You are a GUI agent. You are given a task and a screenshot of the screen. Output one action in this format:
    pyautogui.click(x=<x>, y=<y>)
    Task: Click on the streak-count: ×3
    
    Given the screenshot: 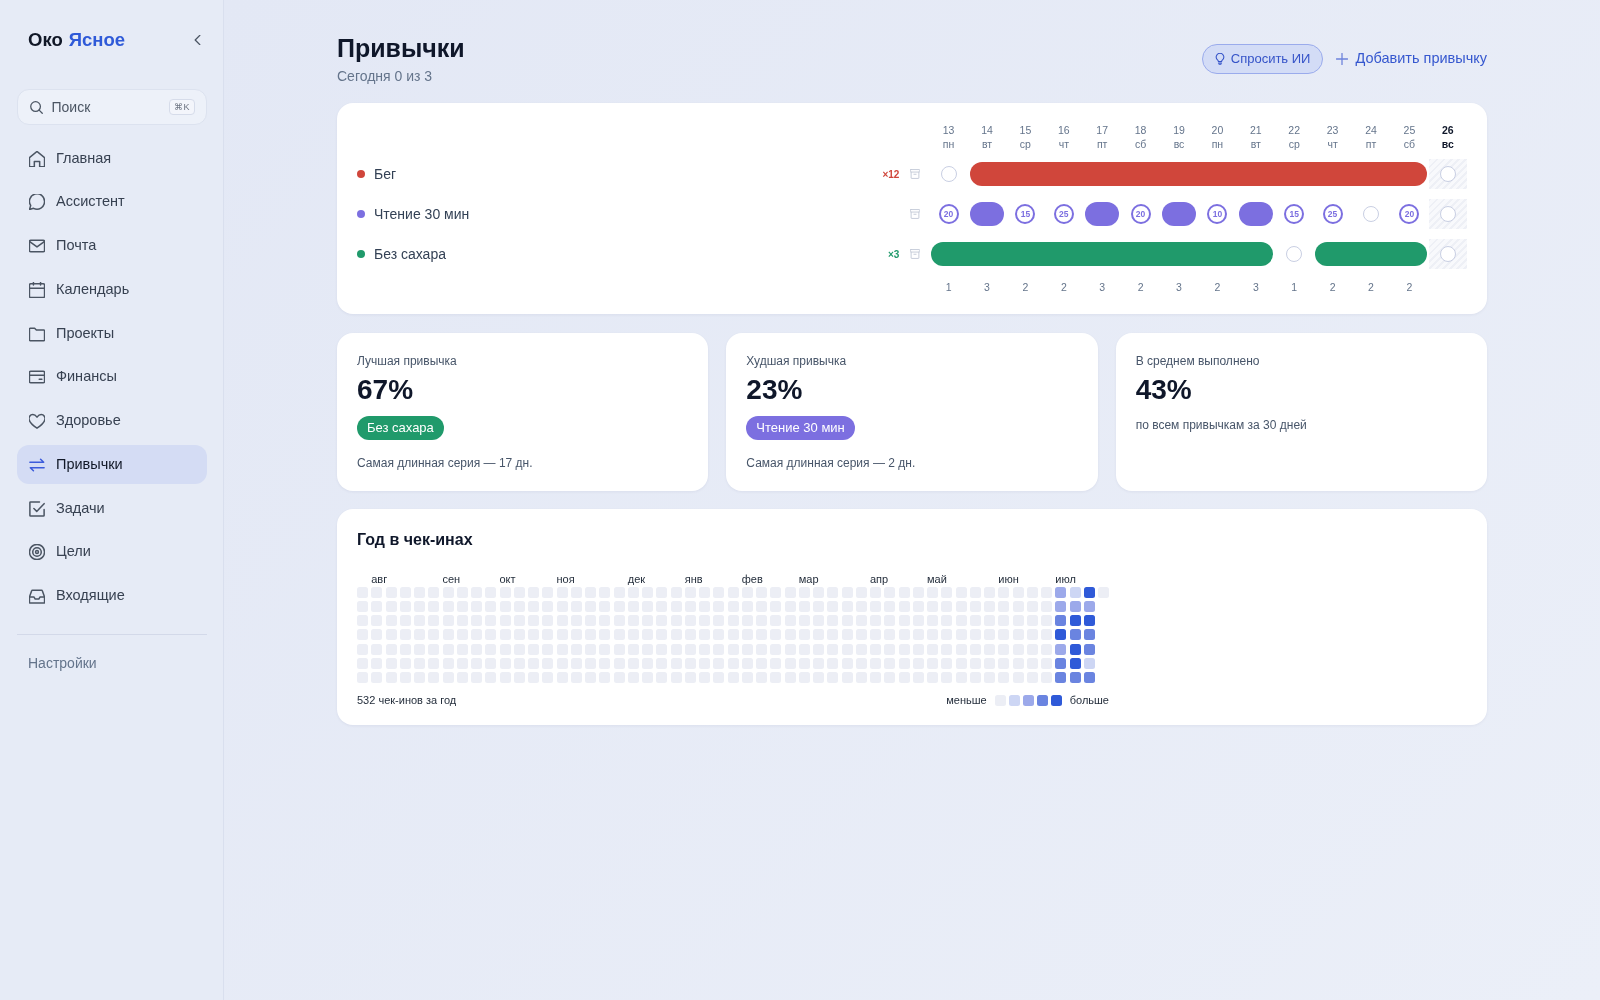 What is the action you would take?
    pyautogui.click(x=894, y=254)
    